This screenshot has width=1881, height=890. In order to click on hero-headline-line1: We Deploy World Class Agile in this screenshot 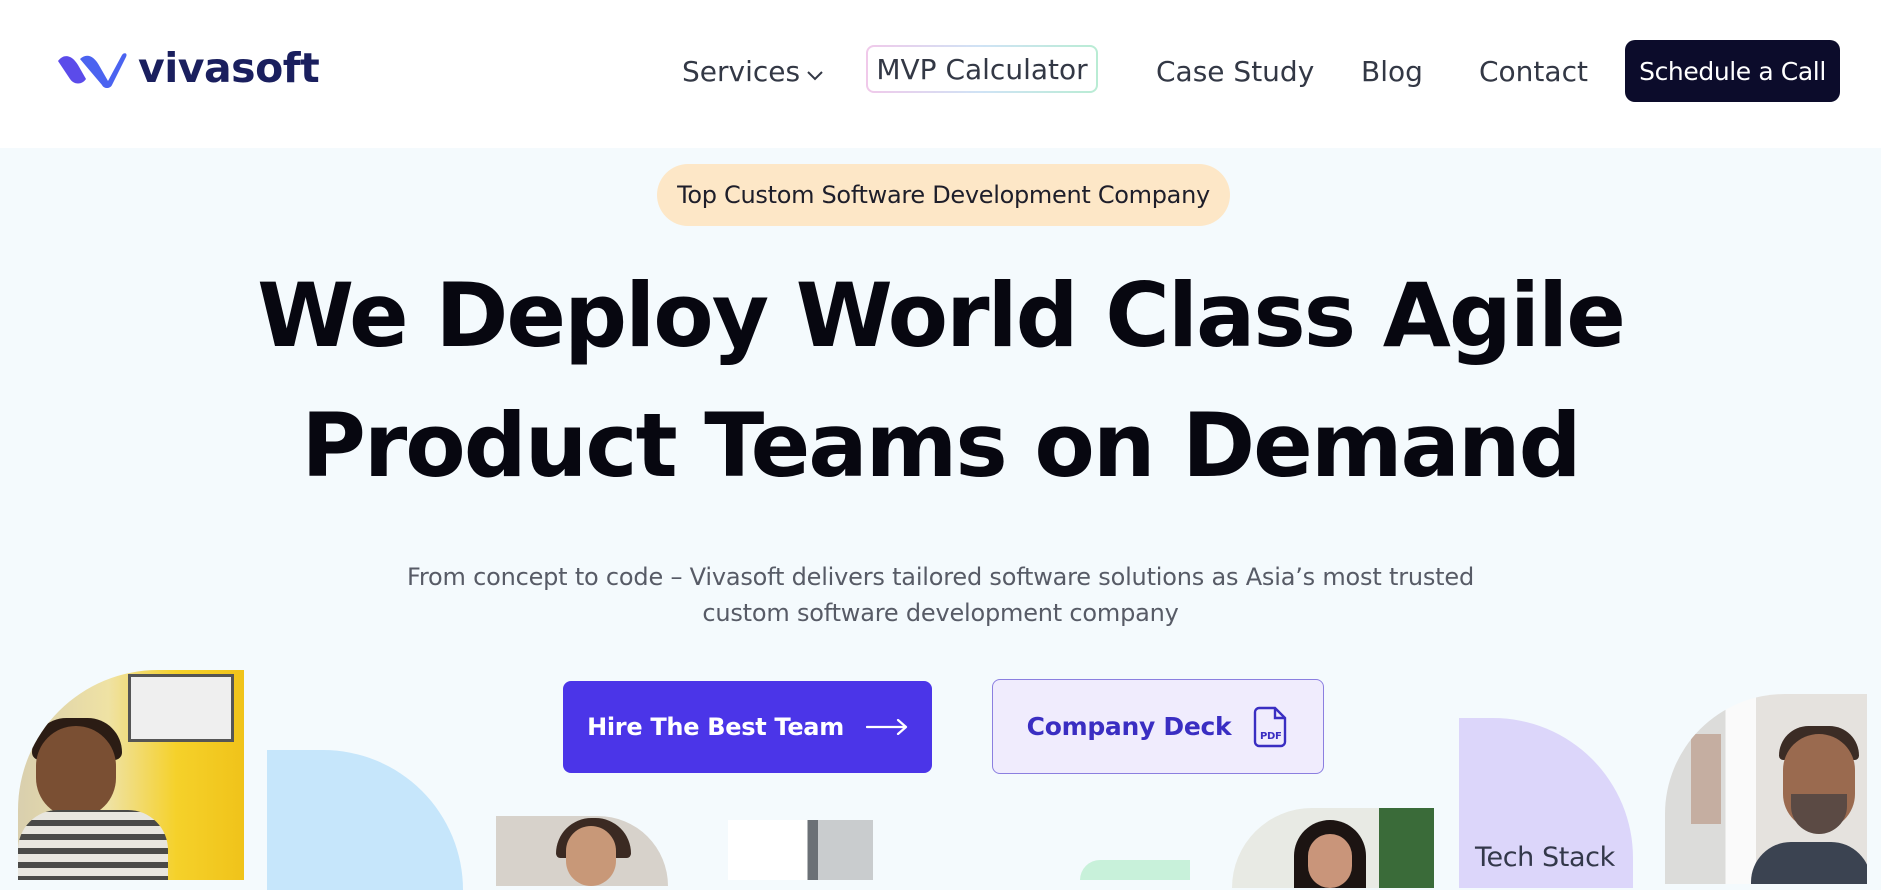, I will do `click(941, 315)`.